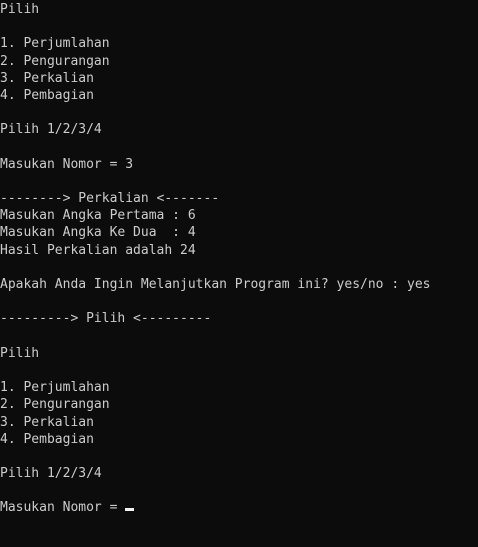 This screenshot has height=547, width=478. What do you see at coordinates (98, 216) in the screenshot?
I see `console-line: Masukan Angka Pertama : 6` at bounding box center [98, 216].